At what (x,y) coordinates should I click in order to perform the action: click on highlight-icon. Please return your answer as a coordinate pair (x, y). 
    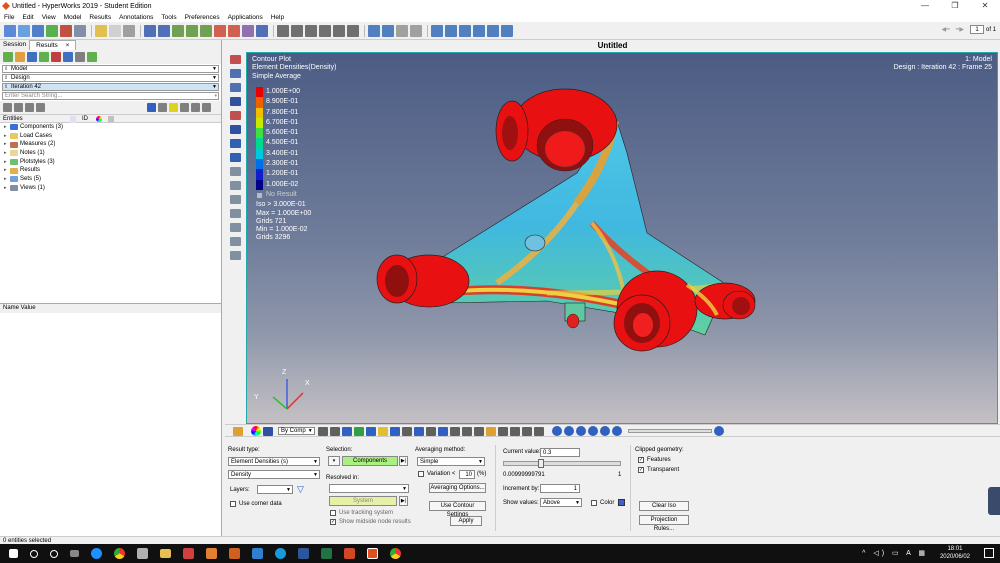
    Looking at the image, I should click on (173, 107).